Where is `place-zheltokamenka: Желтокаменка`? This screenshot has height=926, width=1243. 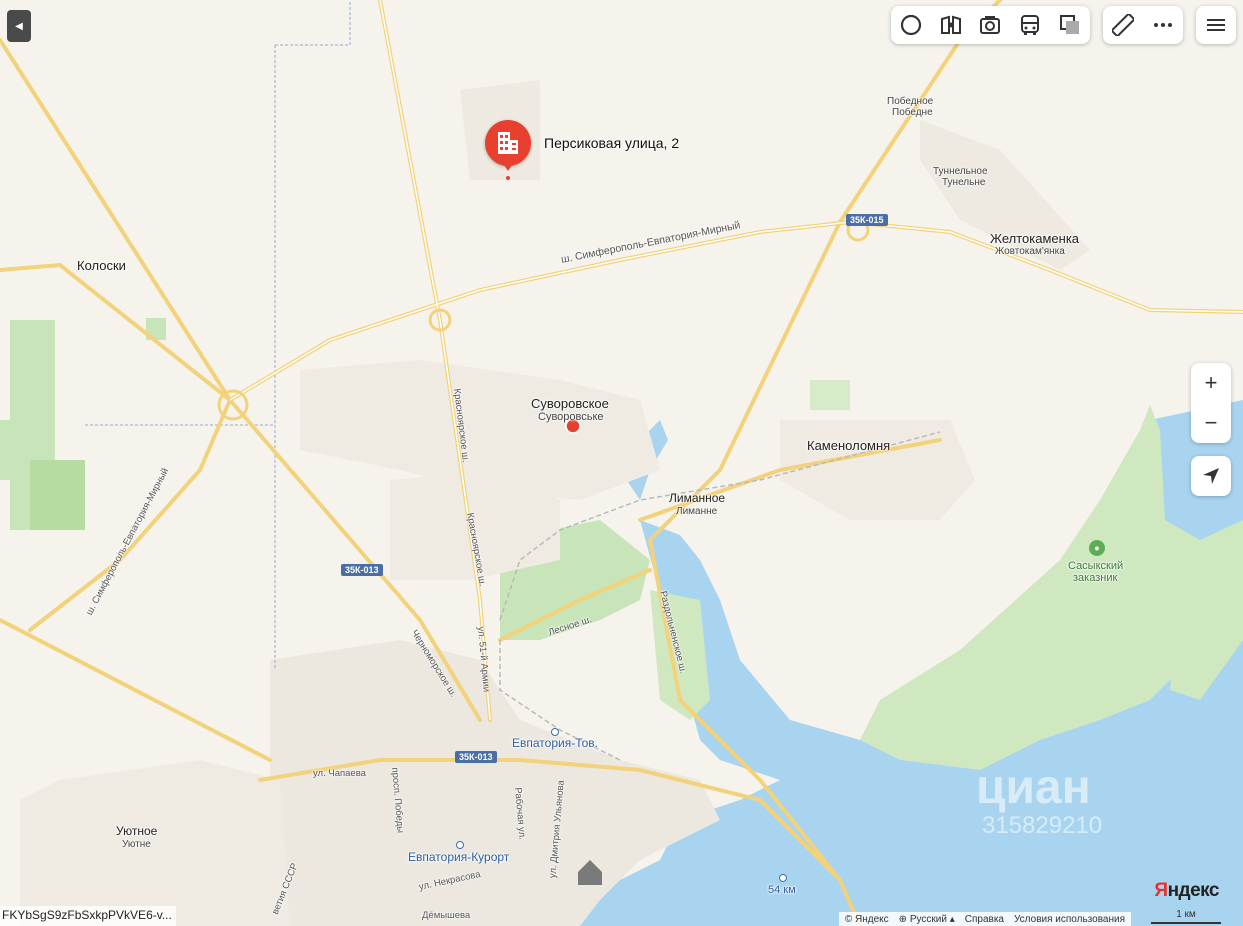 place-zheltokamenka: Желтокаменка is located at coordinates (1035, 238).